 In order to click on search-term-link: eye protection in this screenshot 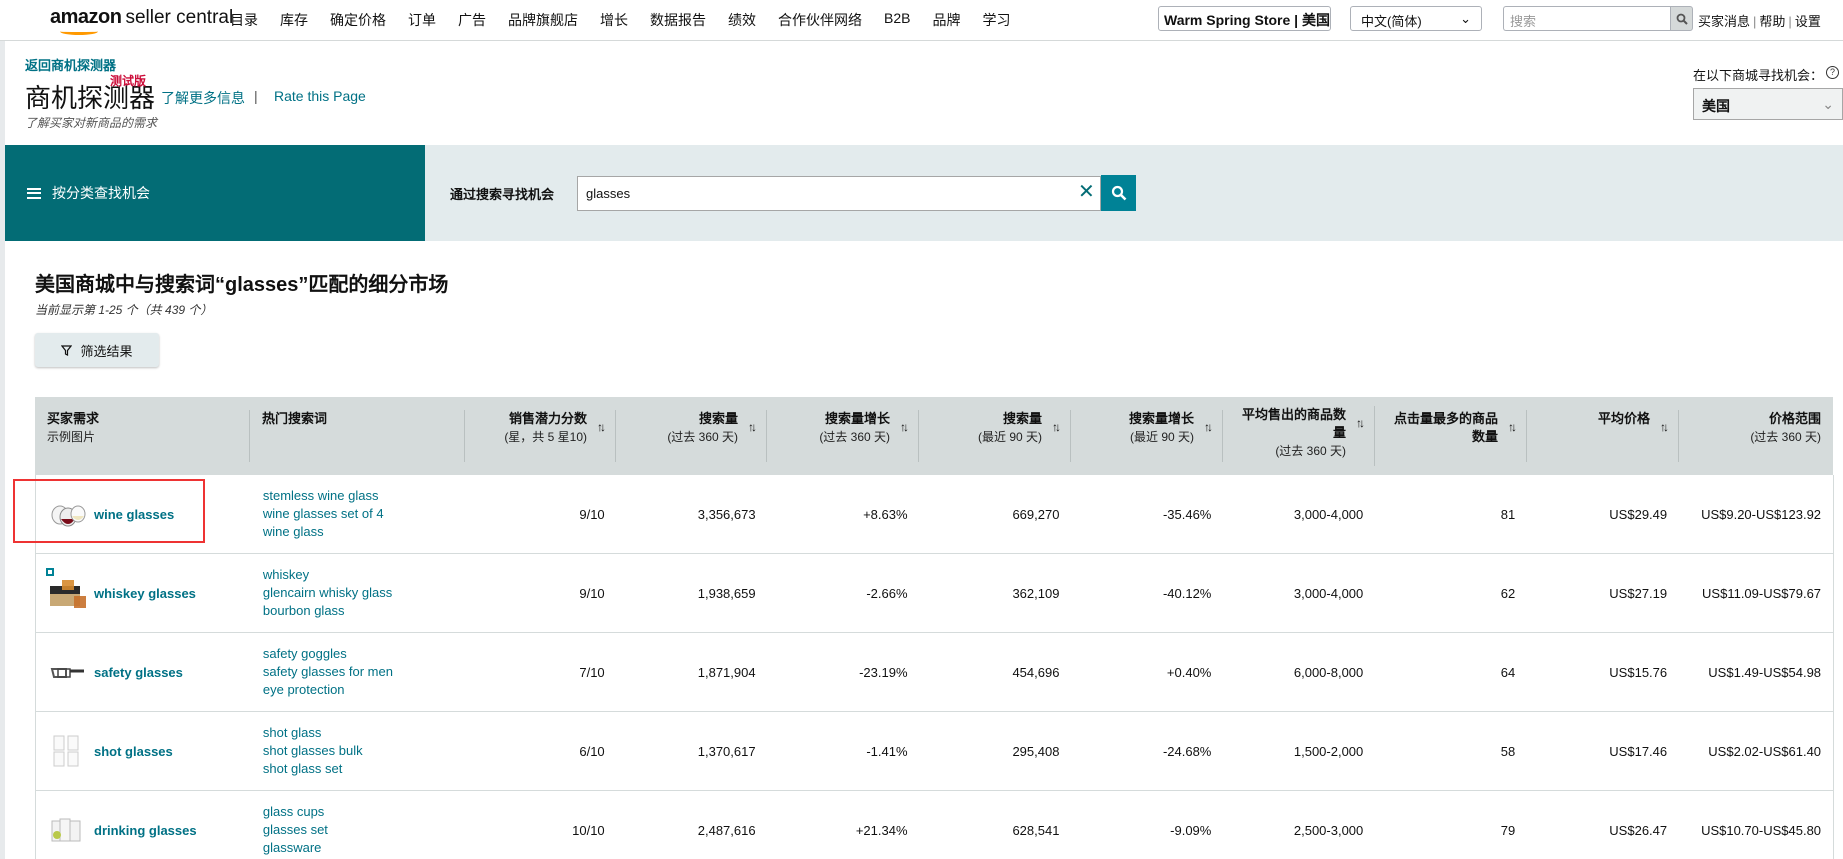, I will do `click(358, 690)`.